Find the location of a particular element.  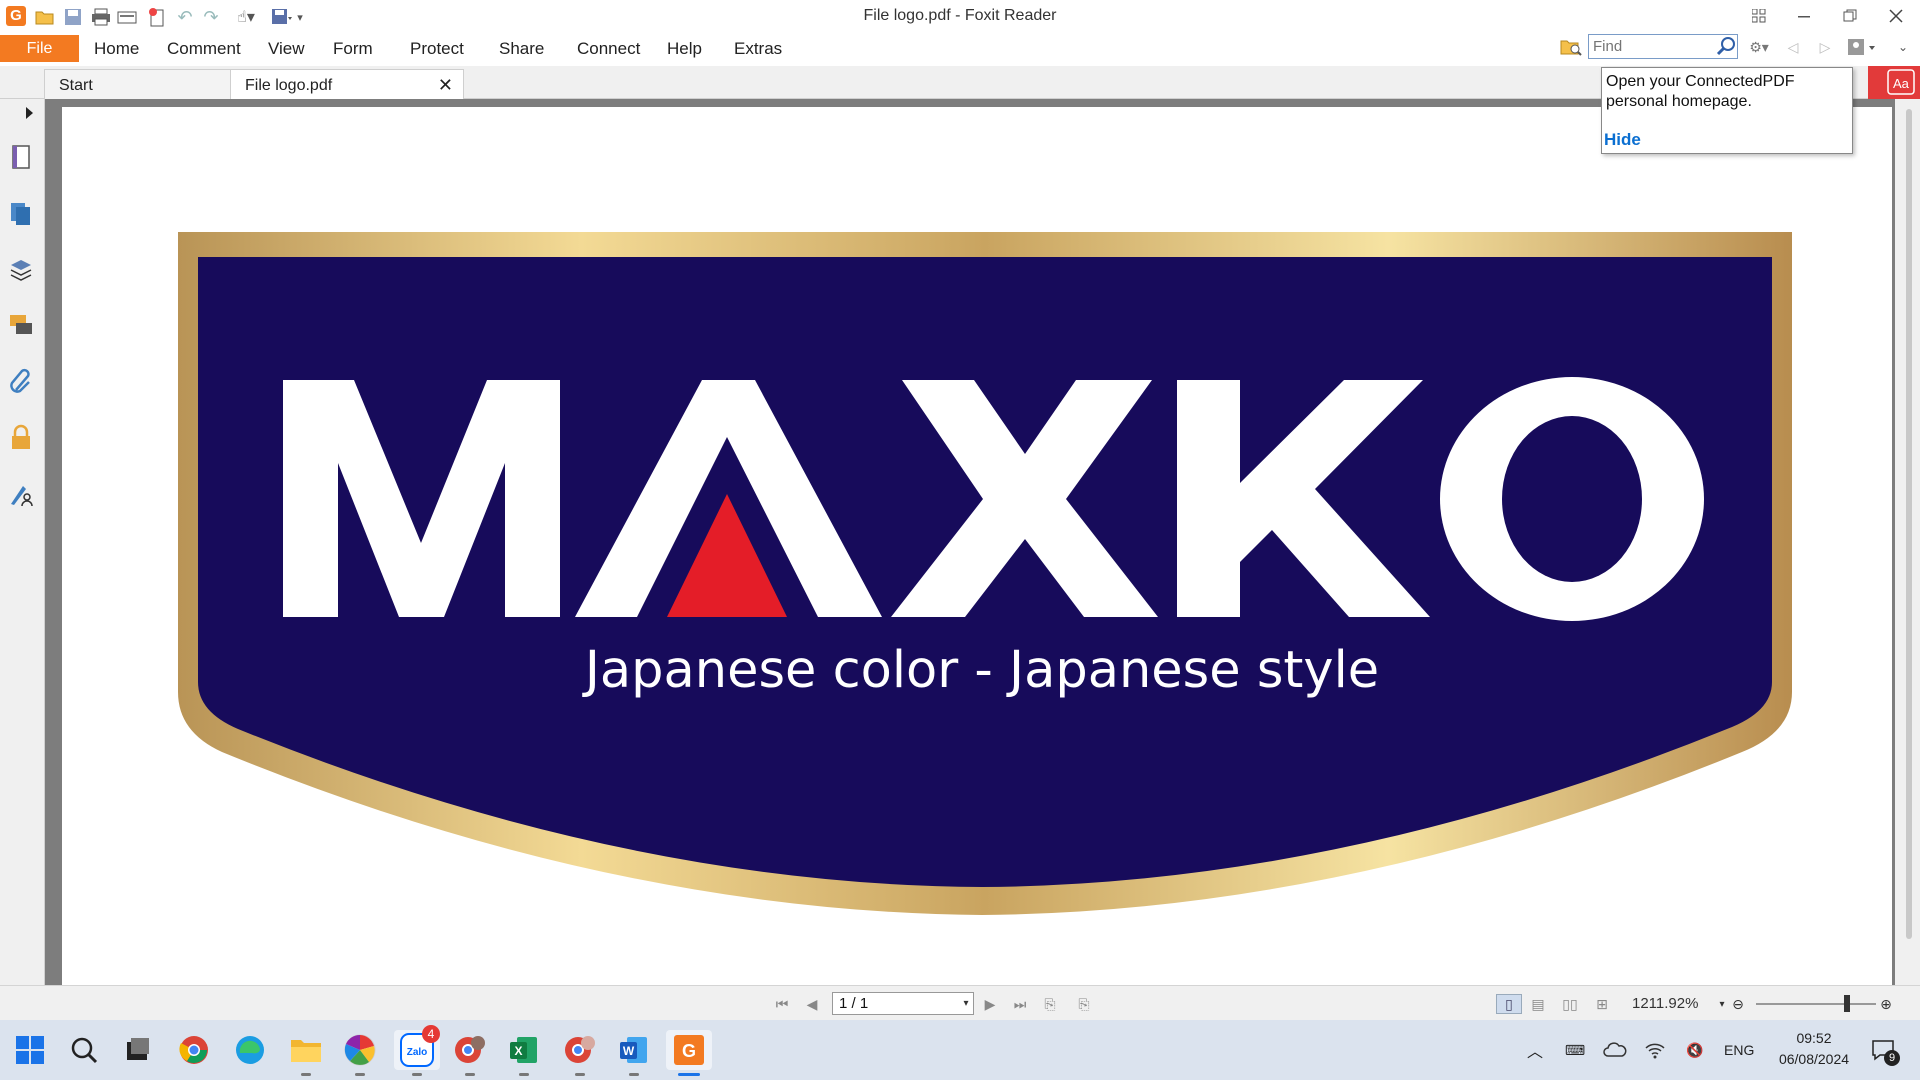

show-hidden-icons-icon: ︿ is located at coordinates (1535, 1050).